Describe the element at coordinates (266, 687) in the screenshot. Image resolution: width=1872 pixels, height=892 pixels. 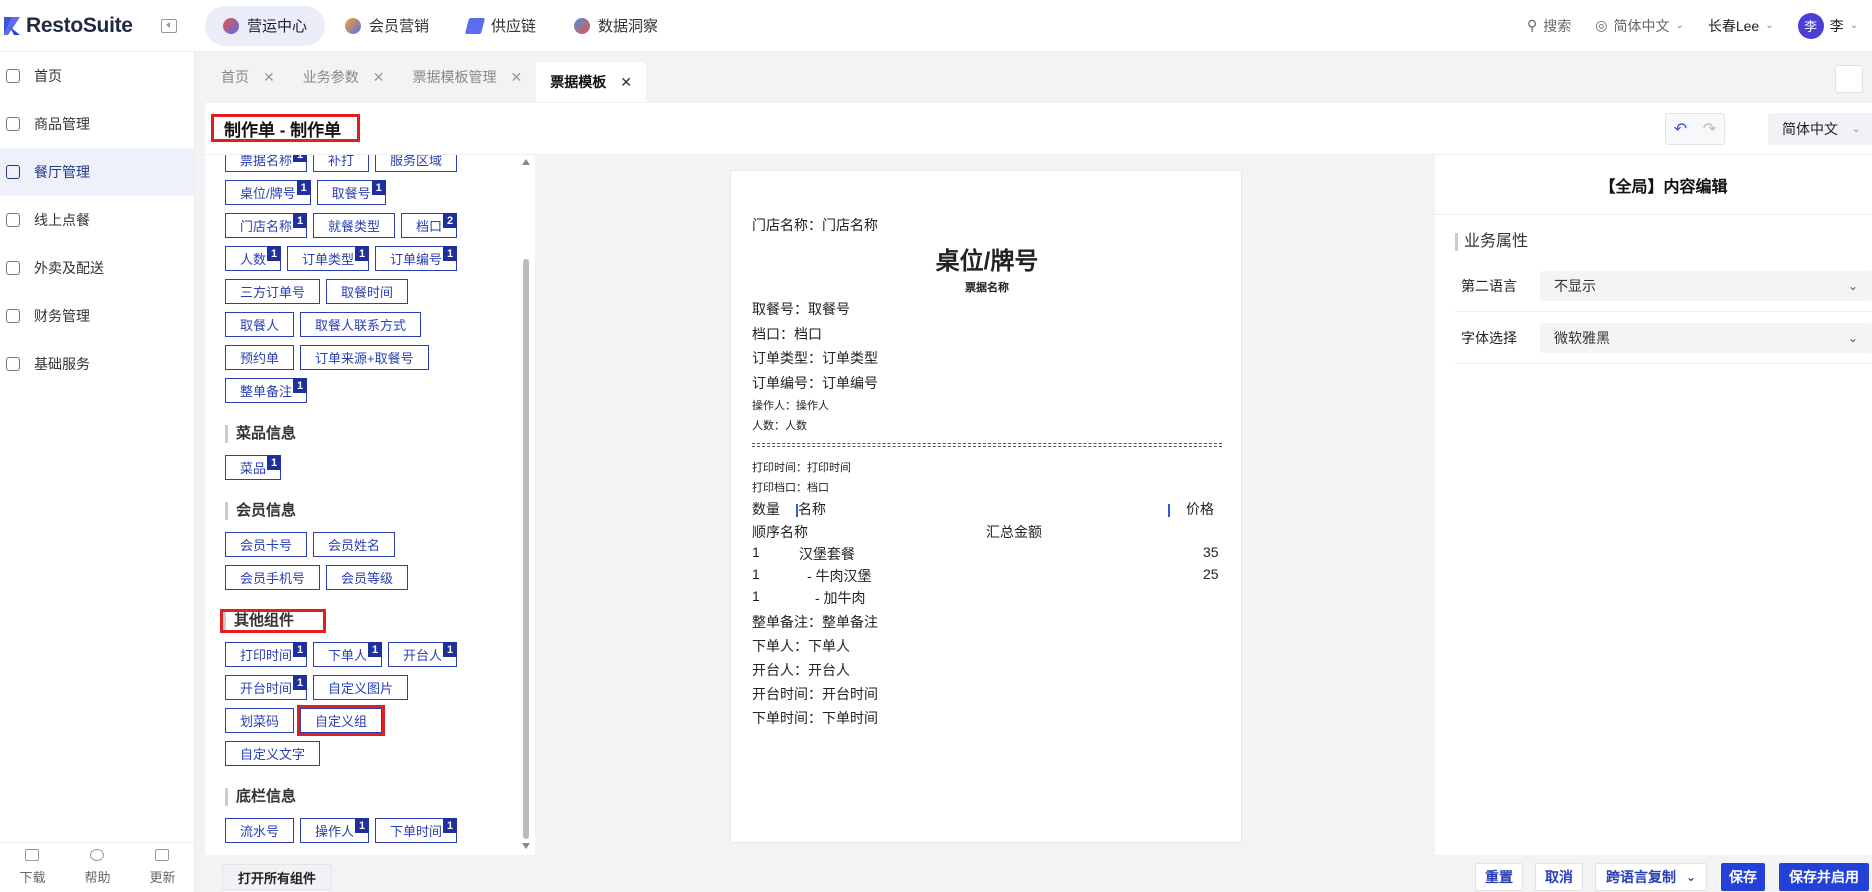
I see `component-chip: 开台时间 1` at that location.